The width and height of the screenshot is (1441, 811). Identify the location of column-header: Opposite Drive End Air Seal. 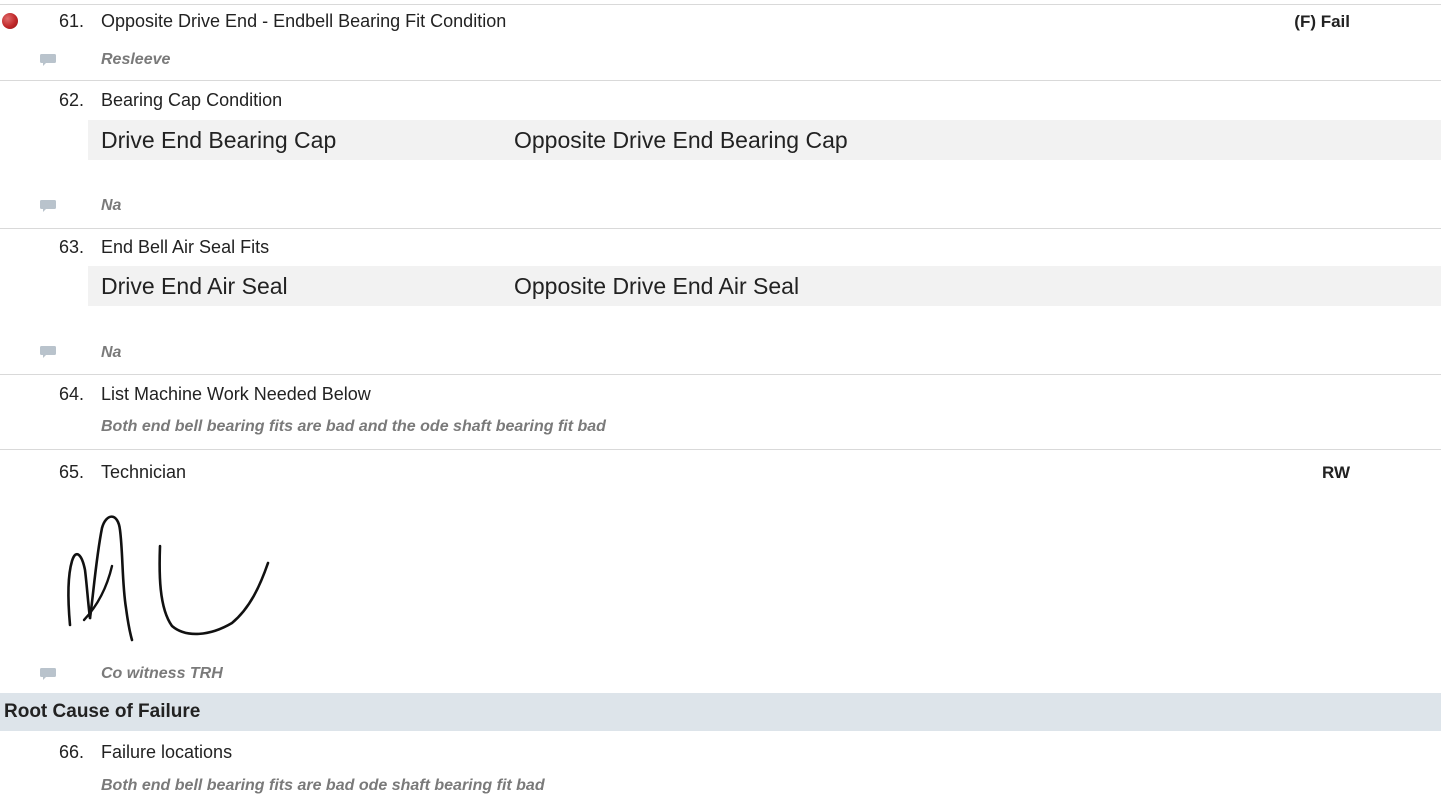
(657, 286).